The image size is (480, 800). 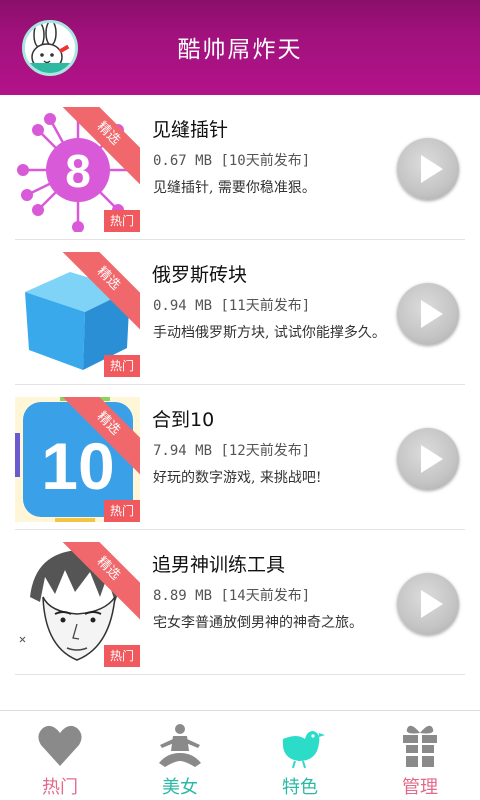 What do you see at coordinates (300, 787) in the screenshot?
I see `tab-label: 特色` at bounding box center [300, 787].